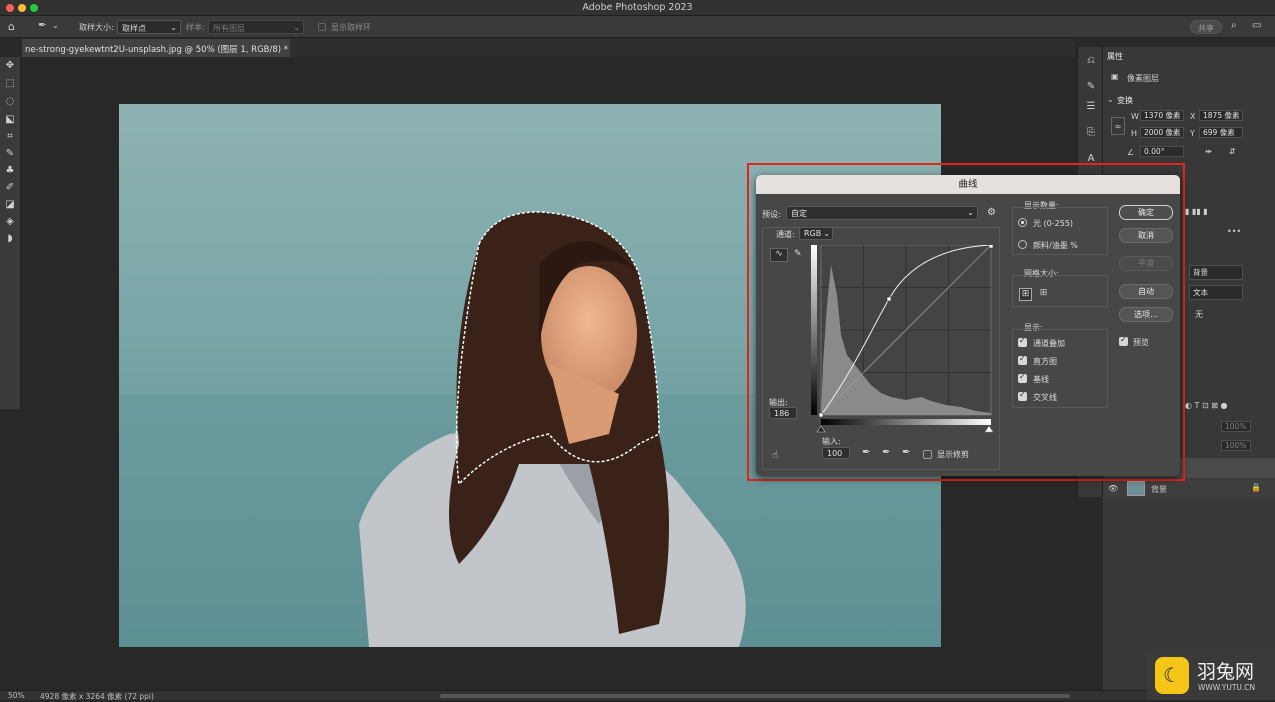  What do you see at coordinates (256, 27) in the screenshot?
I see `sample-select: 所有图层 ⌄` at bounding box center [256, 27].